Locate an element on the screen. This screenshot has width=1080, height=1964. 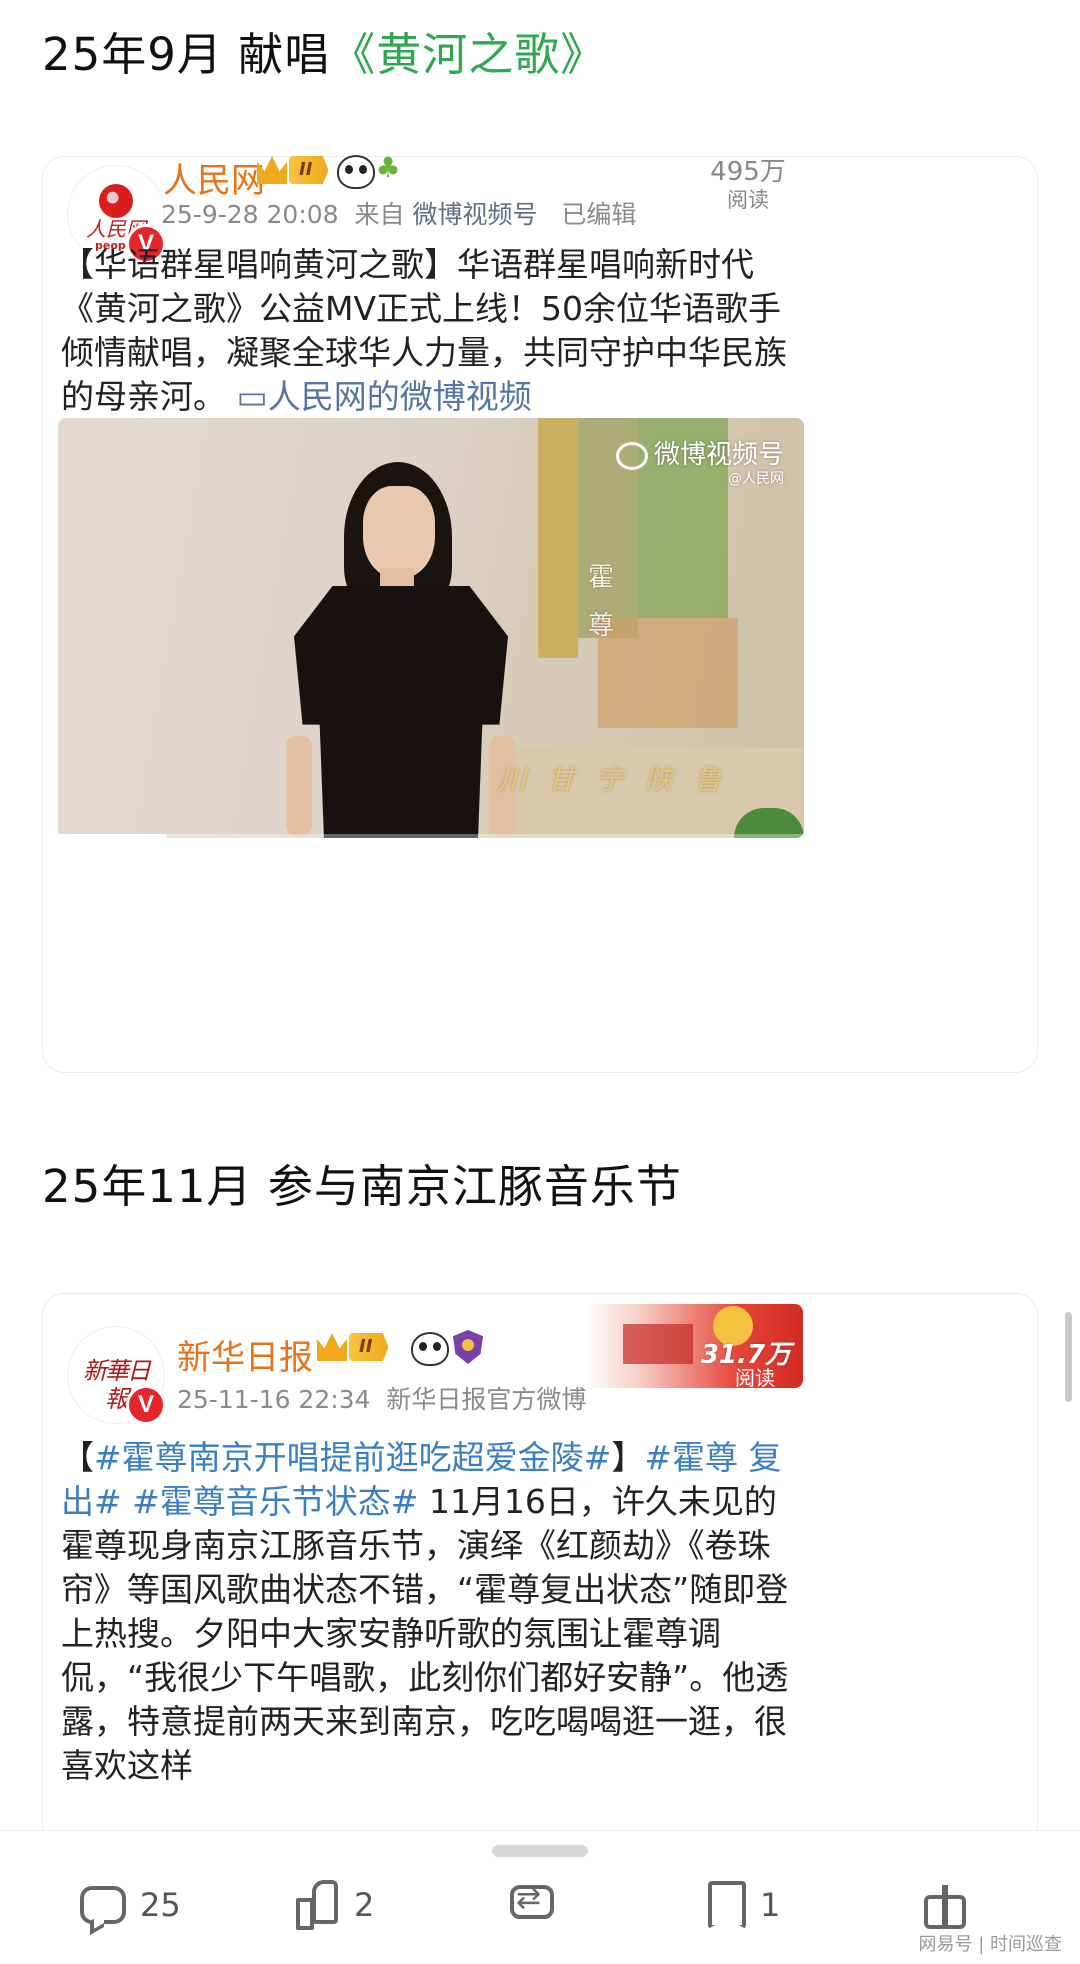
section-heading-2: 25年11月 参与南京江豚音乐节 is located at coordinates (362, 1186).